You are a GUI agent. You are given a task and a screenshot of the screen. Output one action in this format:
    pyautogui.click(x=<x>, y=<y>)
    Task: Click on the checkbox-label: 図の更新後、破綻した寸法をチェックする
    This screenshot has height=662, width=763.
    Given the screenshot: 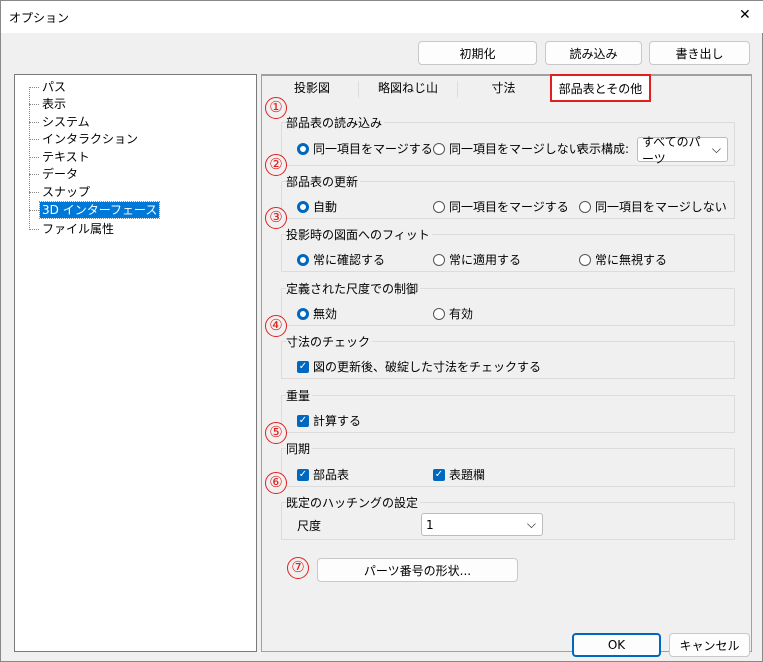 What is the action you would take?
    pyautogui.click(x=427, y=367)
    